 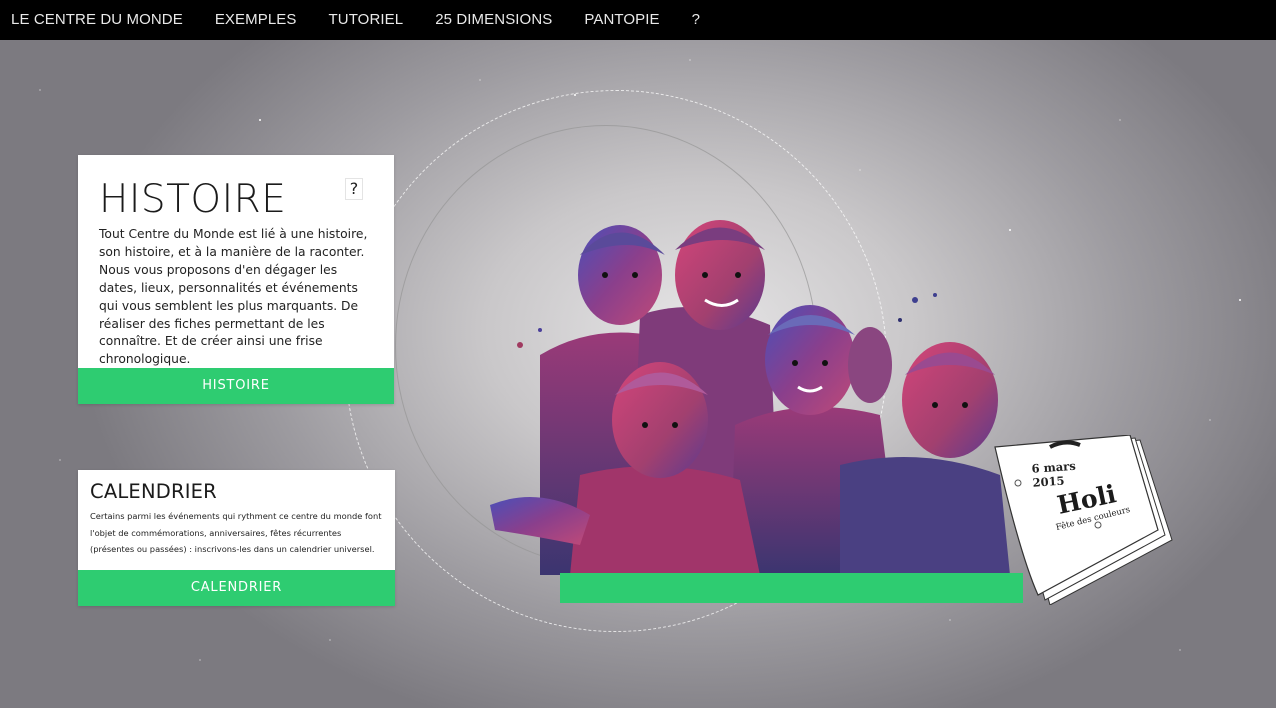 I want to click on illustration-green-bar, so click(x=791, y=588).